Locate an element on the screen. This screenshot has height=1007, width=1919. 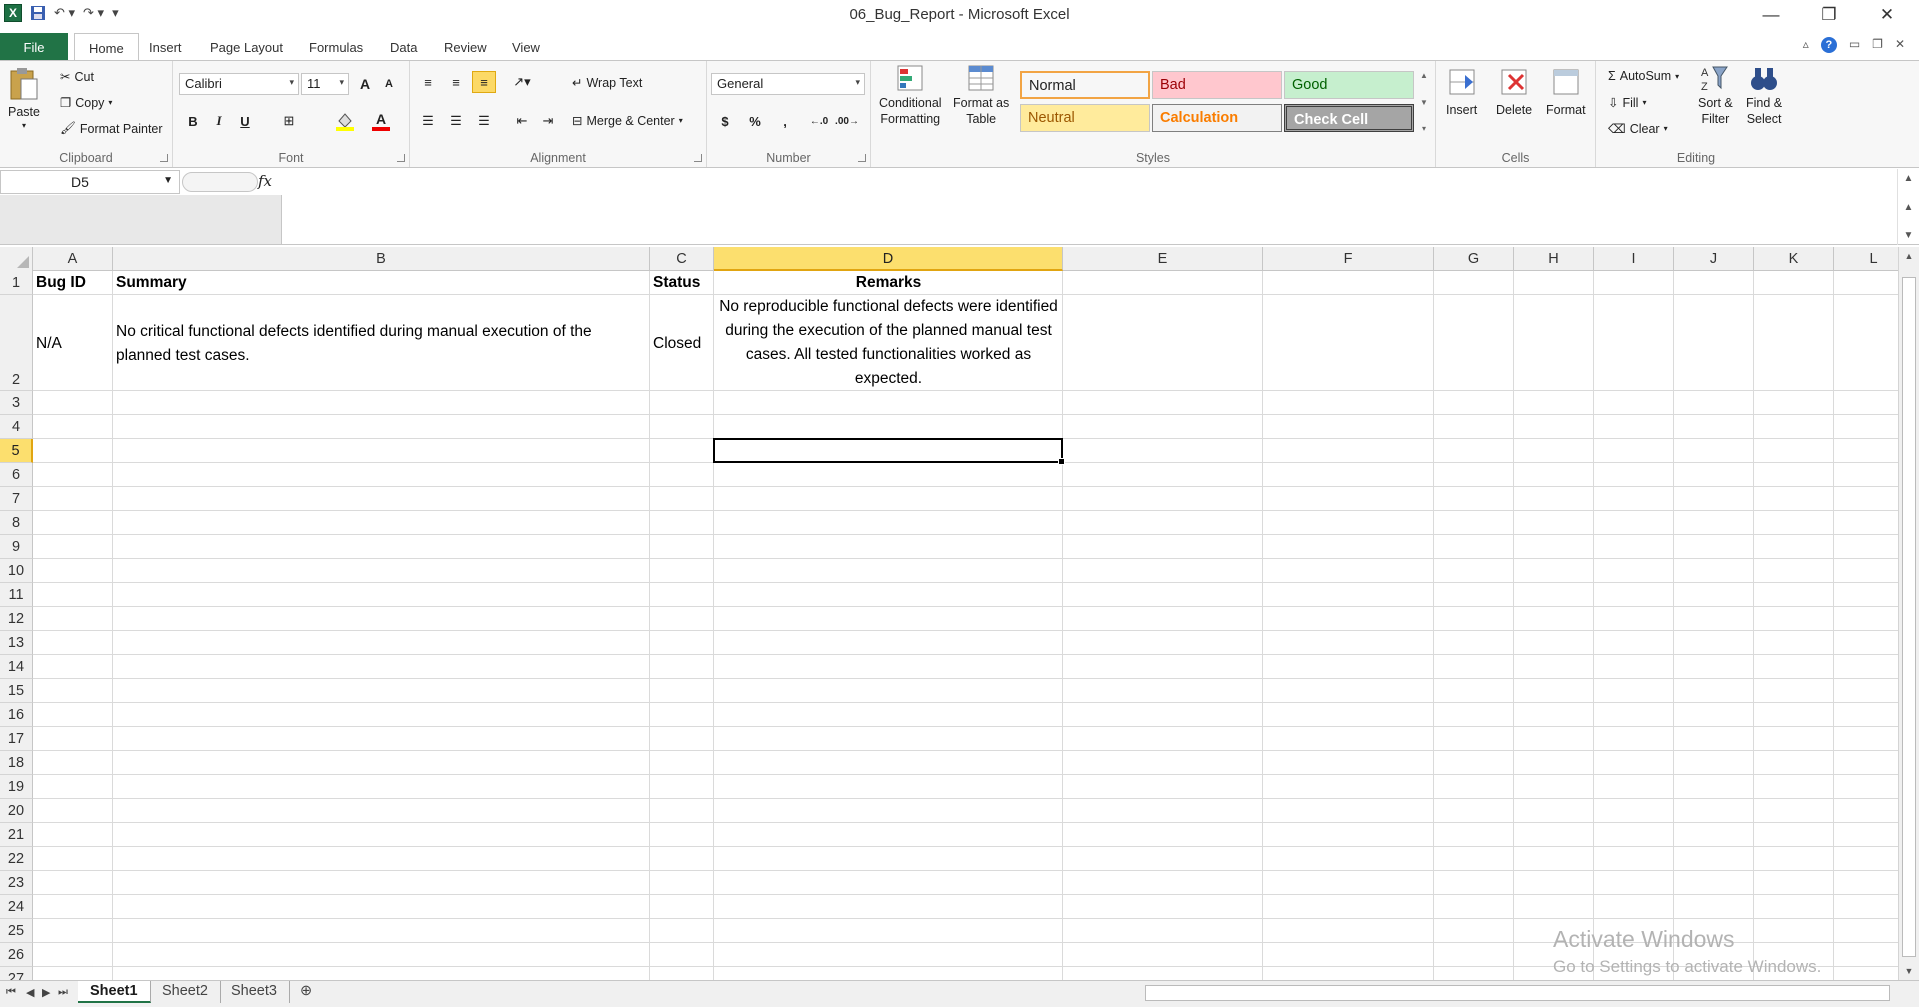
active-cell-d5 is located at coordinates (889, 451).